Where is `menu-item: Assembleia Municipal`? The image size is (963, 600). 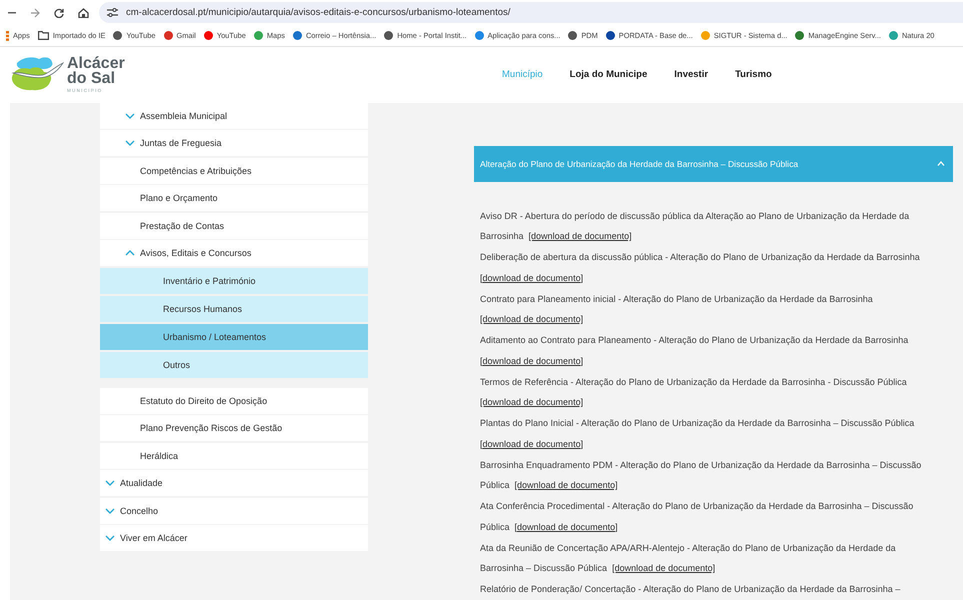
menu-item: Assembleia Municipal is located at coordinates (234, 115).